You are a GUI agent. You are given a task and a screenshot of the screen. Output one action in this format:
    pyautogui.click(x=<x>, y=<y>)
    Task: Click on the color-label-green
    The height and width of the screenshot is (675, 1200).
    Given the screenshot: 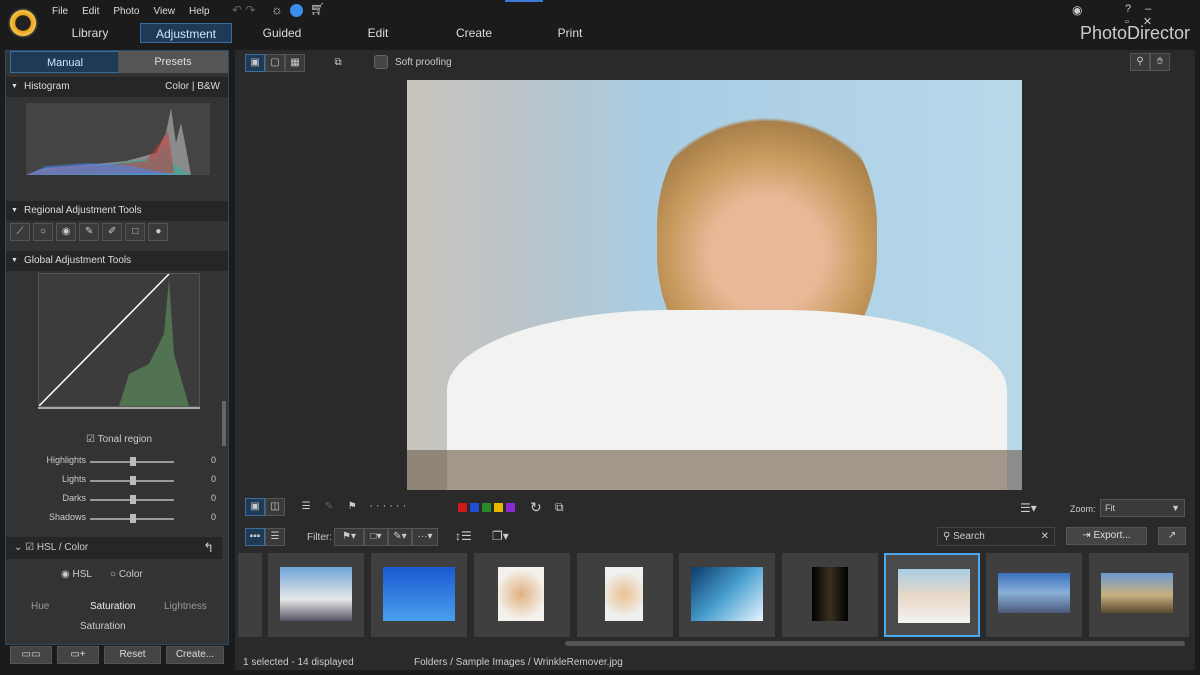 What is the action you would take?
    pyautogui.click(x=486, y=507)
    